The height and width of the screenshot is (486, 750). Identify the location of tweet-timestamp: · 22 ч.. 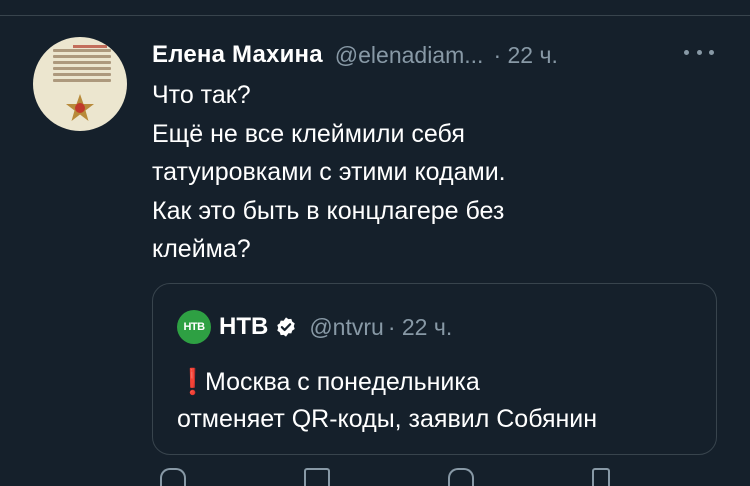
(525, 55).